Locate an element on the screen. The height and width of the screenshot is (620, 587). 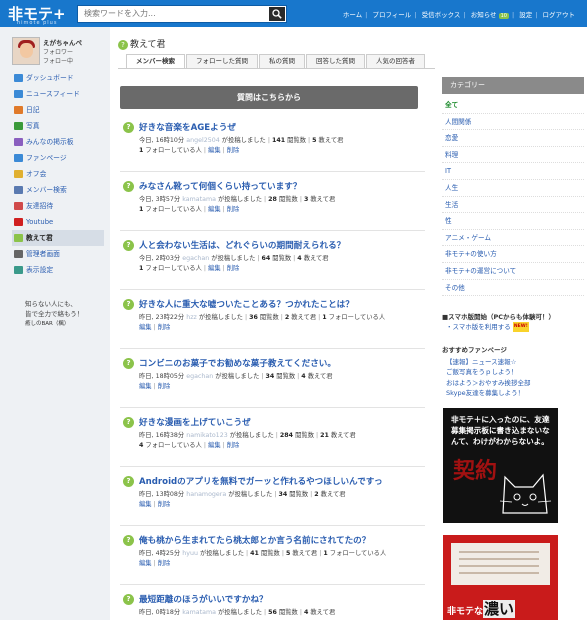
tab-member-search: メンバー検索 is located at coordinates (155, 61).